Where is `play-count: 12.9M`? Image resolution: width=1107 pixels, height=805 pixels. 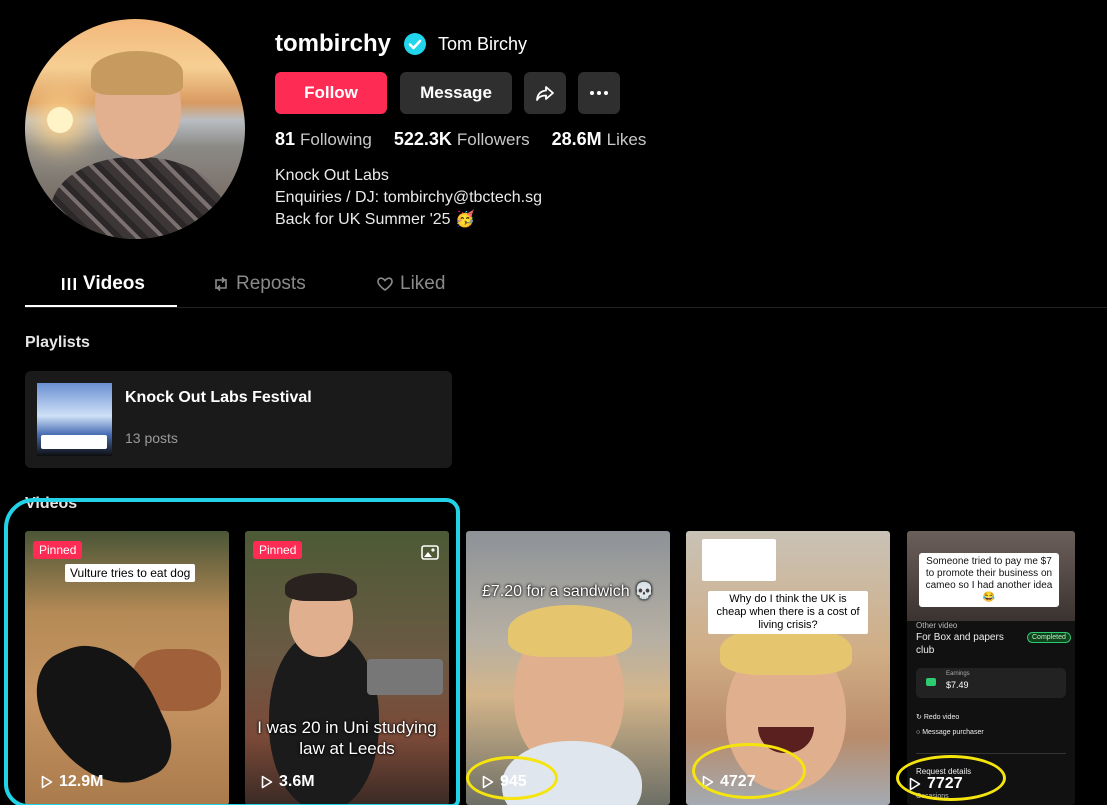 play-count: 12.9M is located at coordinates (72, 782).